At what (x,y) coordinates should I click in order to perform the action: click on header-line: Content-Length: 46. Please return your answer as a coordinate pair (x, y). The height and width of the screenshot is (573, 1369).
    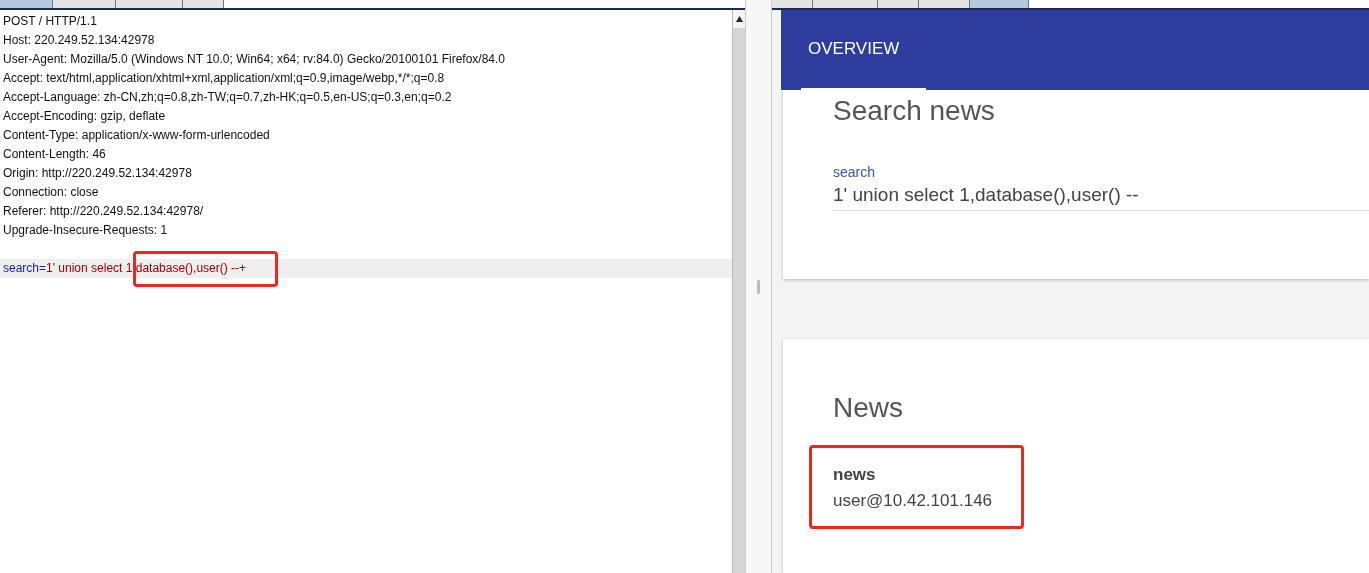
    Looking at the image, I should click on (54, 154).